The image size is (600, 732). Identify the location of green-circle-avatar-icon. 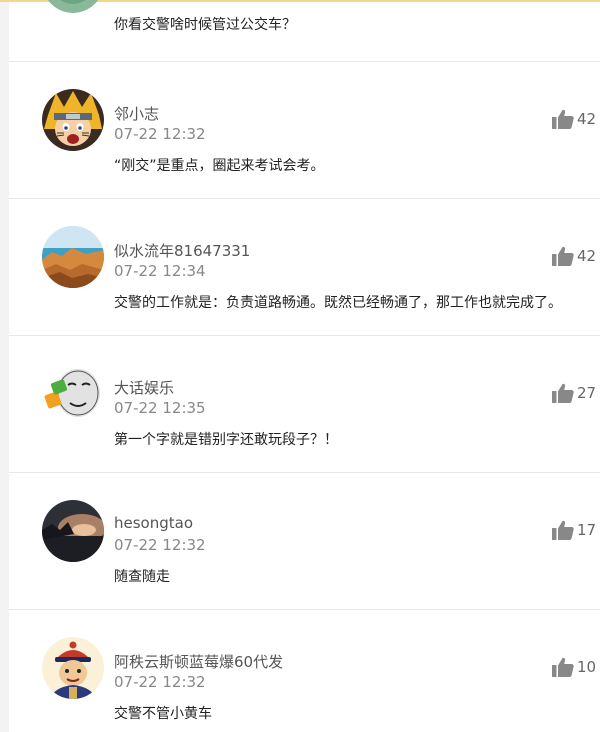
(73, 6).